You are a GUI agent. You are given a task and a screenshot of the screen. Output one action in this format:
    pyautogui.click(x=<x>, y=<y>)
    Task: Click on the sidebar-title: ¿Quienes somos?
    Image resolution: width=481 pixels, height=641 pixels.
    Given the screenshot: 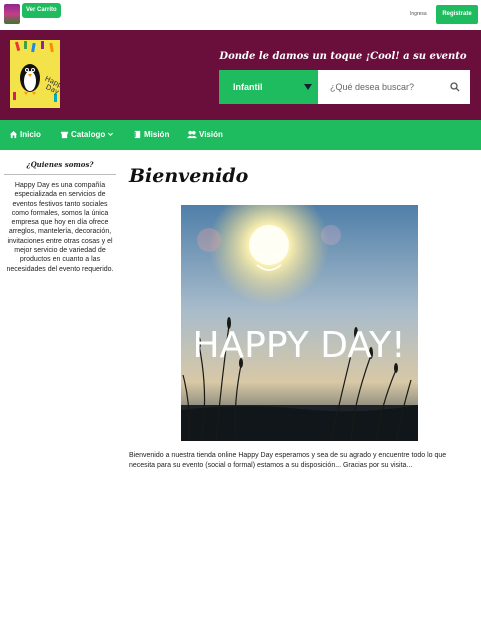 What is the action you would take?
    pyautogui.click(x=60, y=166)
    